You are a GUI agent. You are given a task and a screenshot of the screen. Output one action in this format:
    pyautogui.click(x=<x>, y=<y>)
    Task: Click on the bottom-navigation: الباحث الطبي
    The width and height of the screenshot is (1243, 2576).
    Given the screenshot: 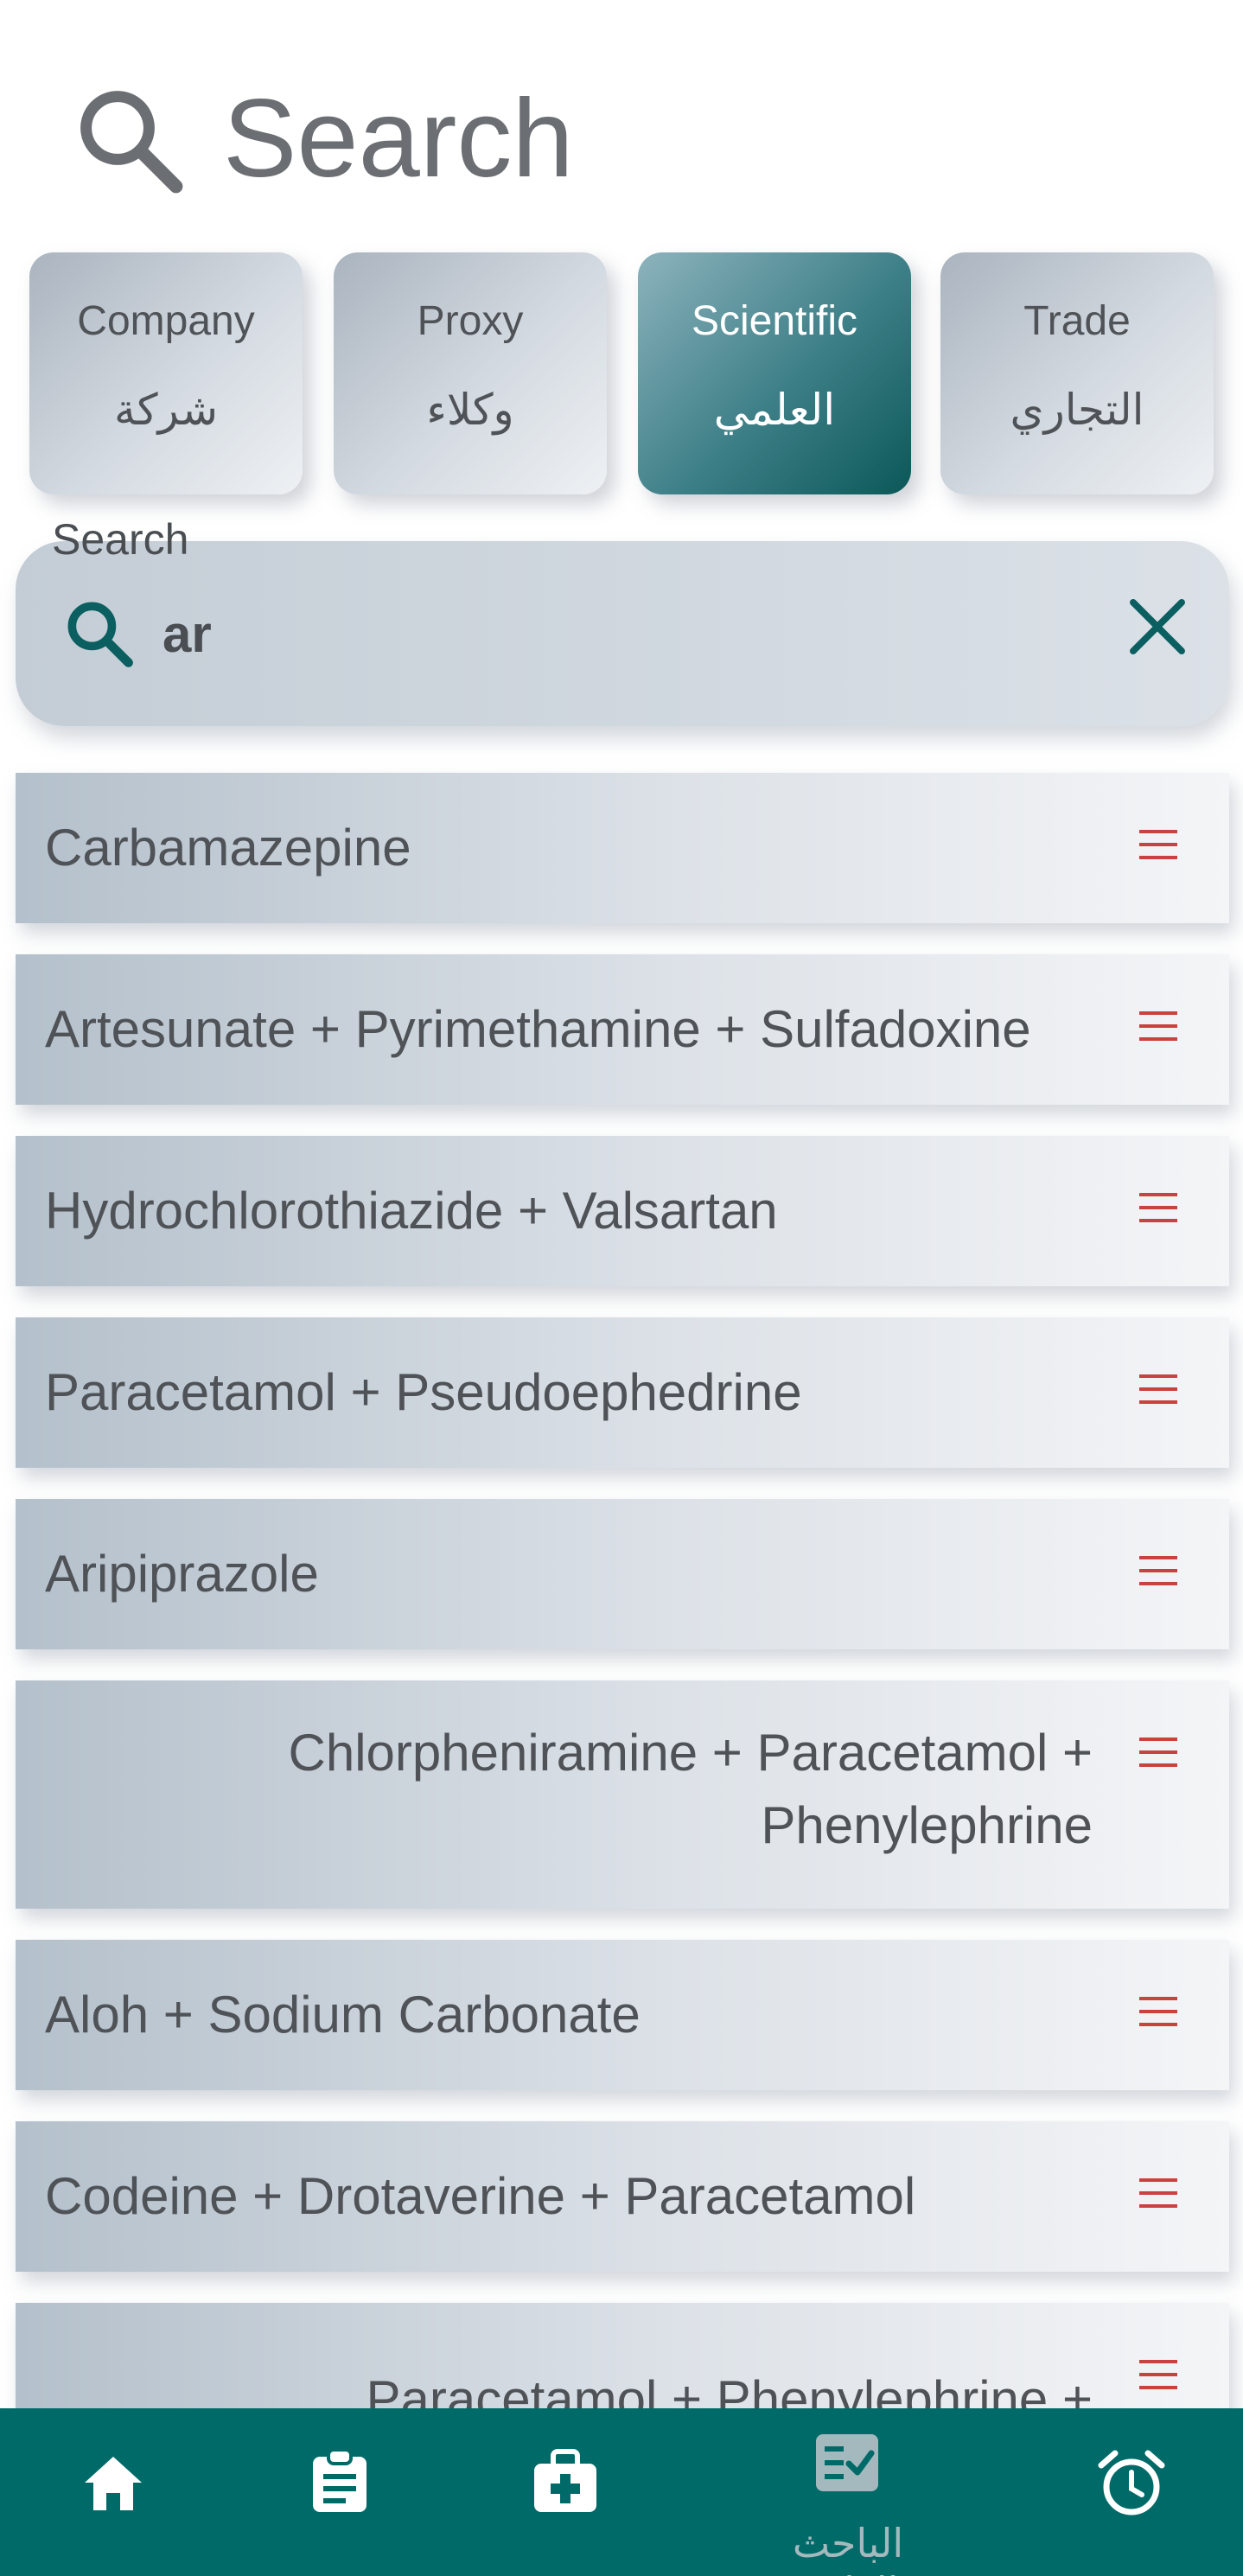 What is the action you would take?
    pyautogui.click(x=621, y=2492)
    